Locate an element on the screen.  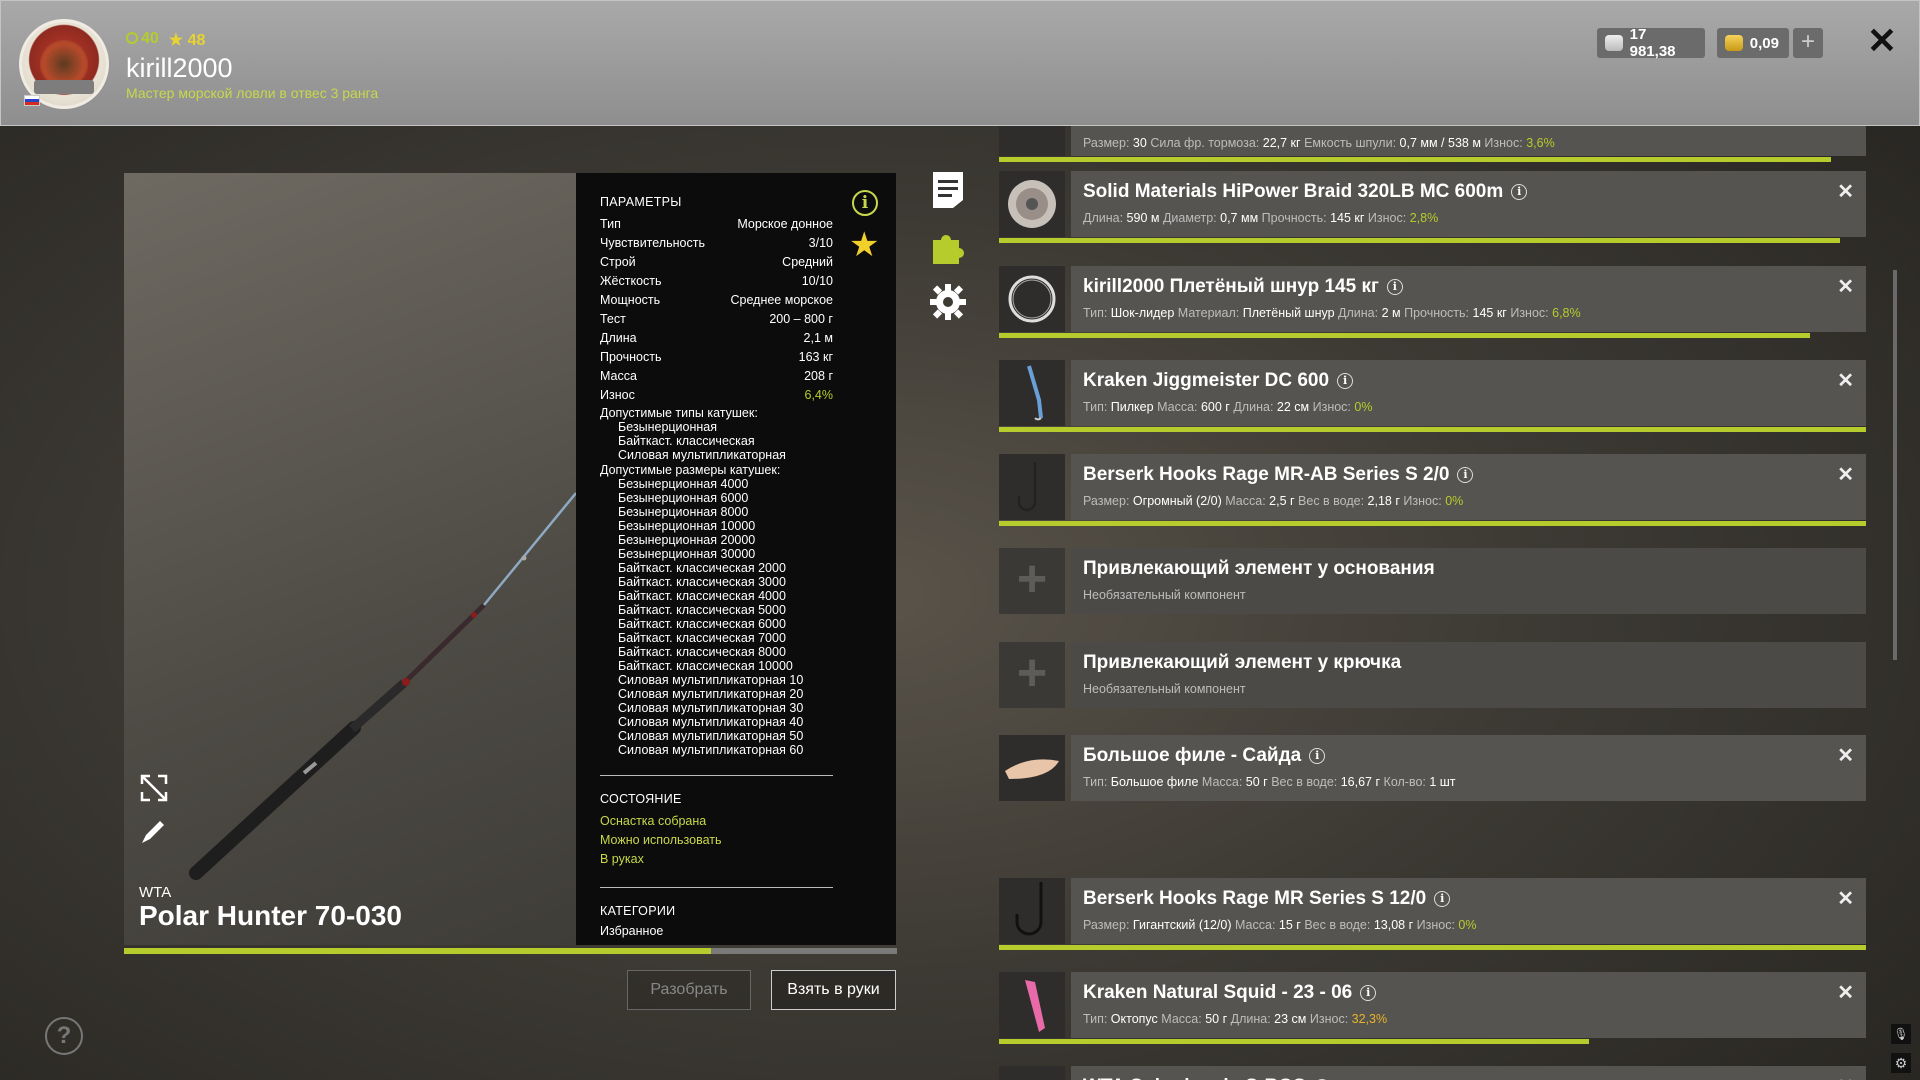
state-title: СОСТОЯНИЕ is located at coordinates (641, 799).